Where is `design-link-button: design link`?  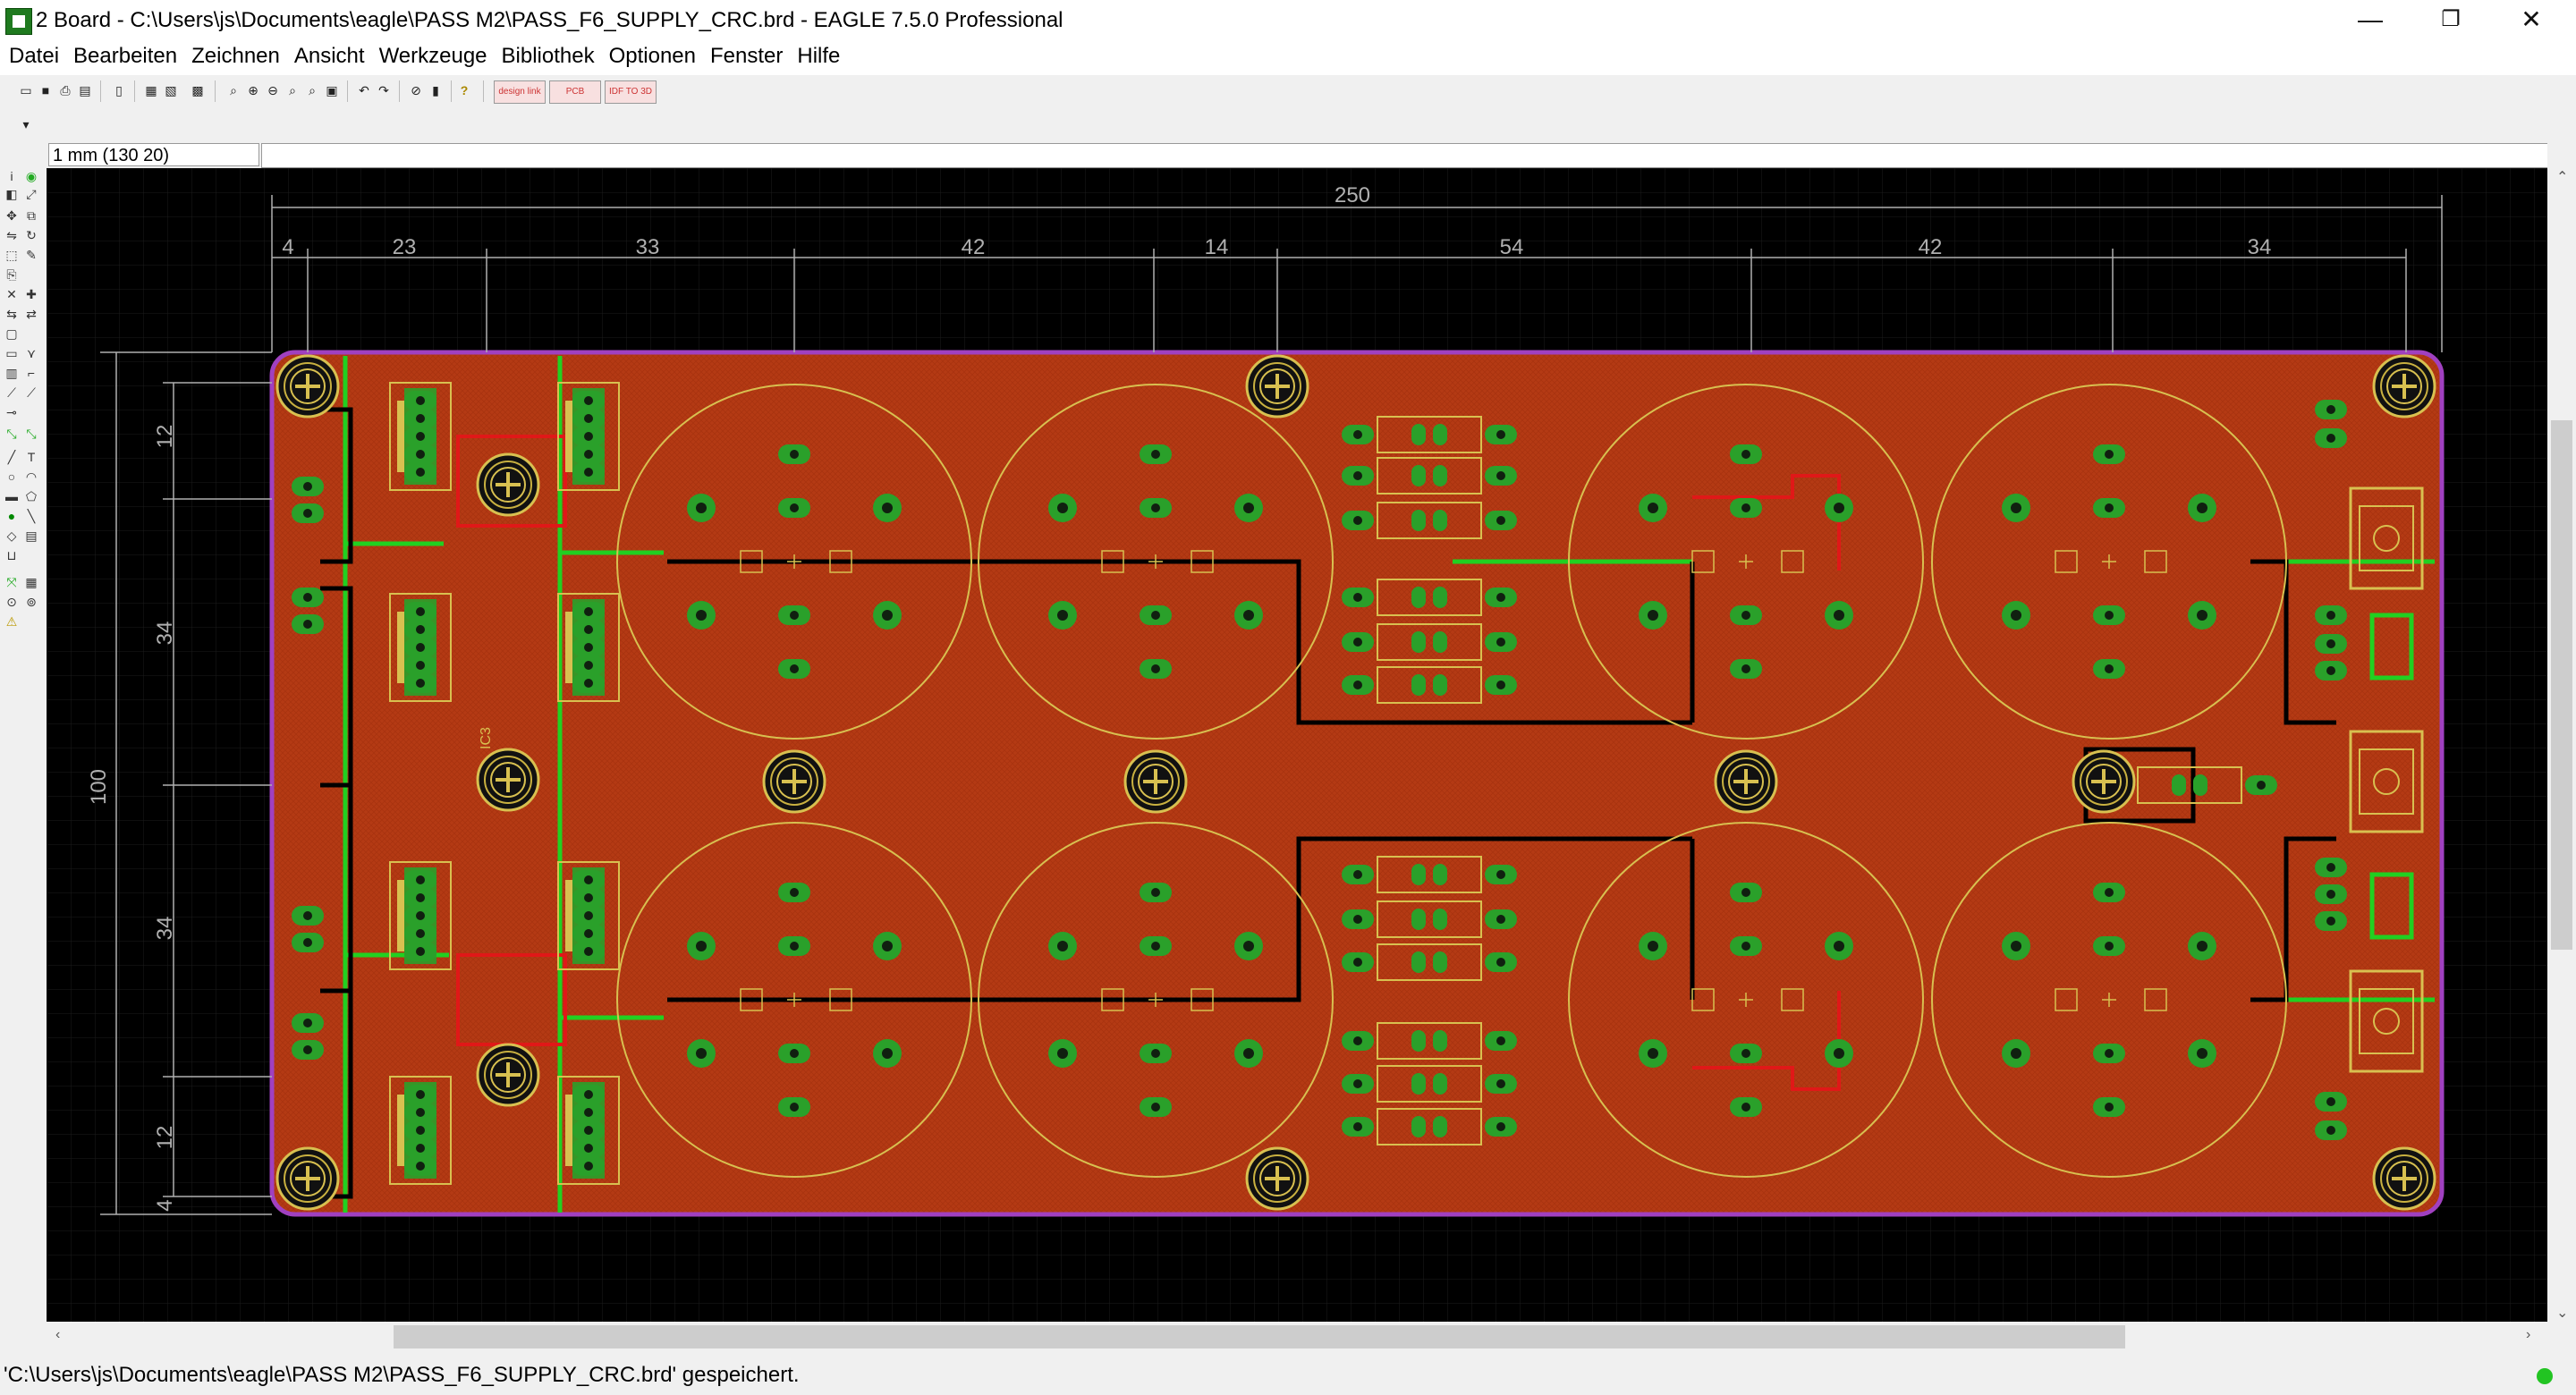
design-link-button: design link is located at coordinates (520, 92).